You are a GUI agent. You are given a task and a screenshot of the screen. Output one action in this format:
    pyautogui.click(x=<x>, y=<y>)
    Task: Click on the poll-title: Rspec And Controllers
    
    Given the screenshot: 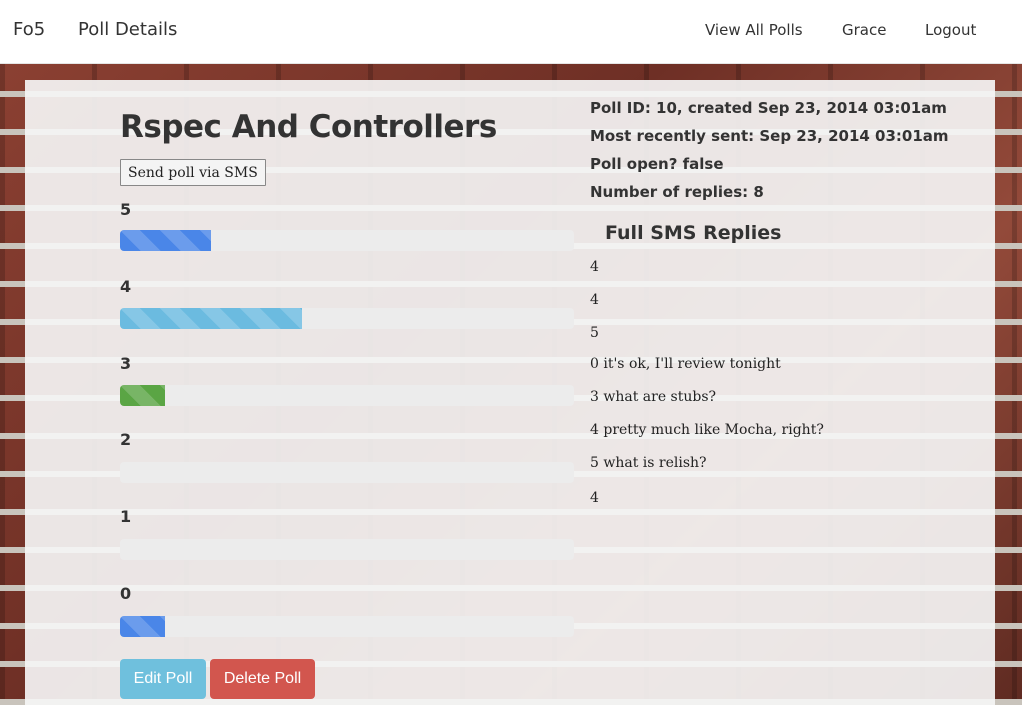 What is the action you would take?
    pyautogui.click(x=308, y=127)
    